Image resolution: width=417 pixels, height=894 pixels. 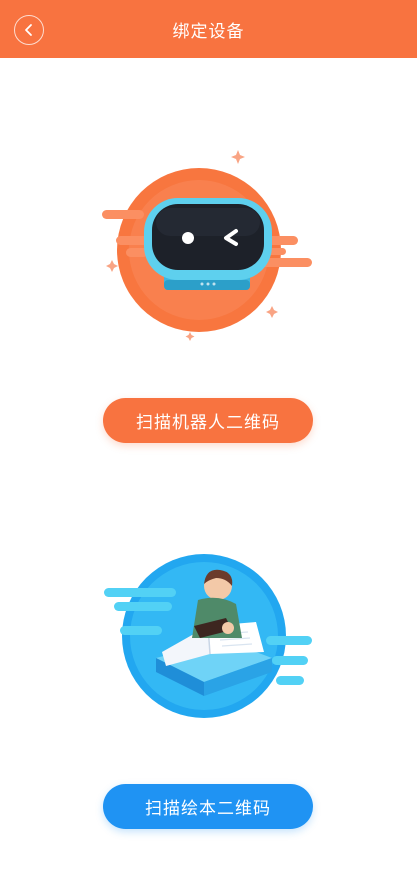 What do you see at coordinates (208, 248) in the screenshot?
I see `robot-illustration` at bounding box center [208, 248].